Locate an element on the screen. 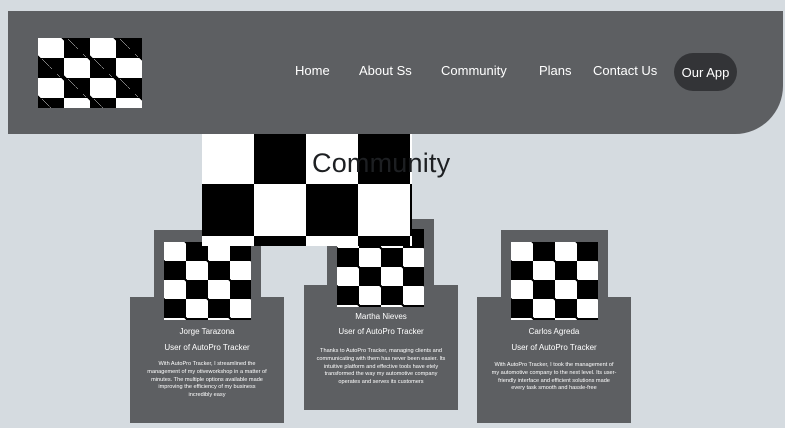 The height and width of the screenshot is (428, 785). nav-about-link: About Ss is located at coordinates (385, 70).